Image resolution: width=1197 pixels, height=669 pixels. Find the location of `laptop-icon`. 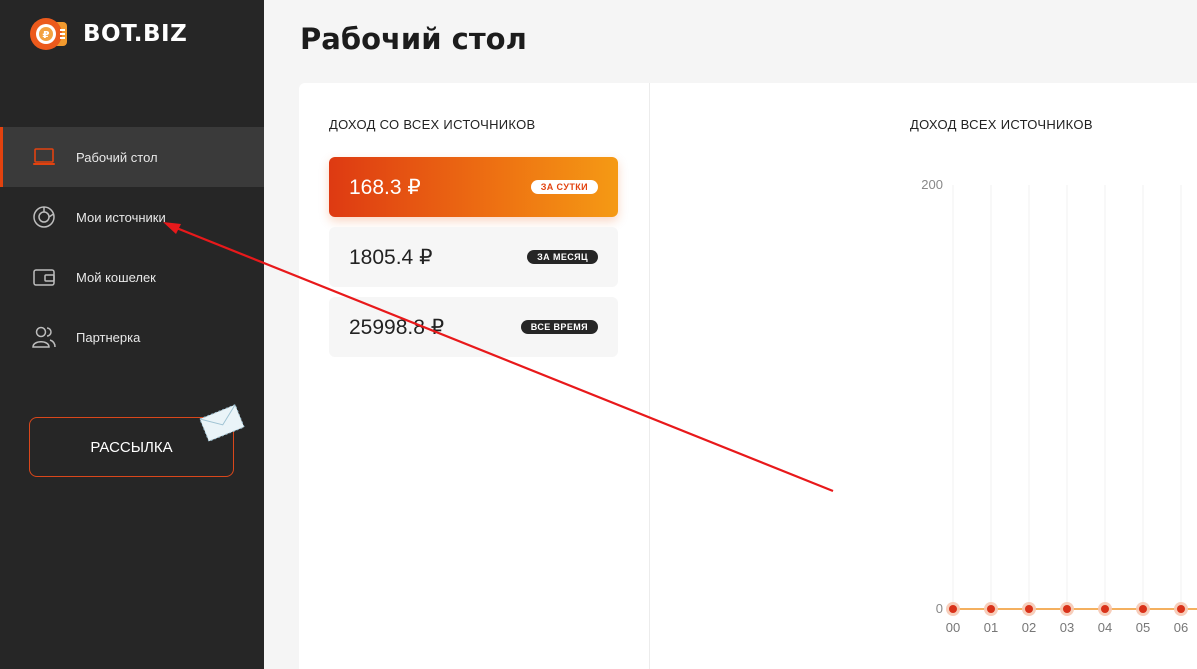

laptop-icon is located at coordinates (44, 157).